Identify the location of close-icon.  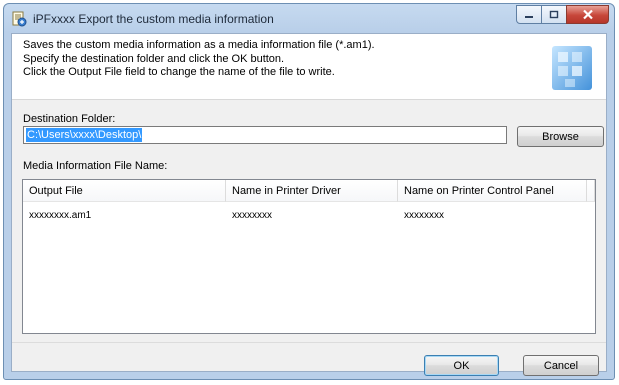
(587, 14).